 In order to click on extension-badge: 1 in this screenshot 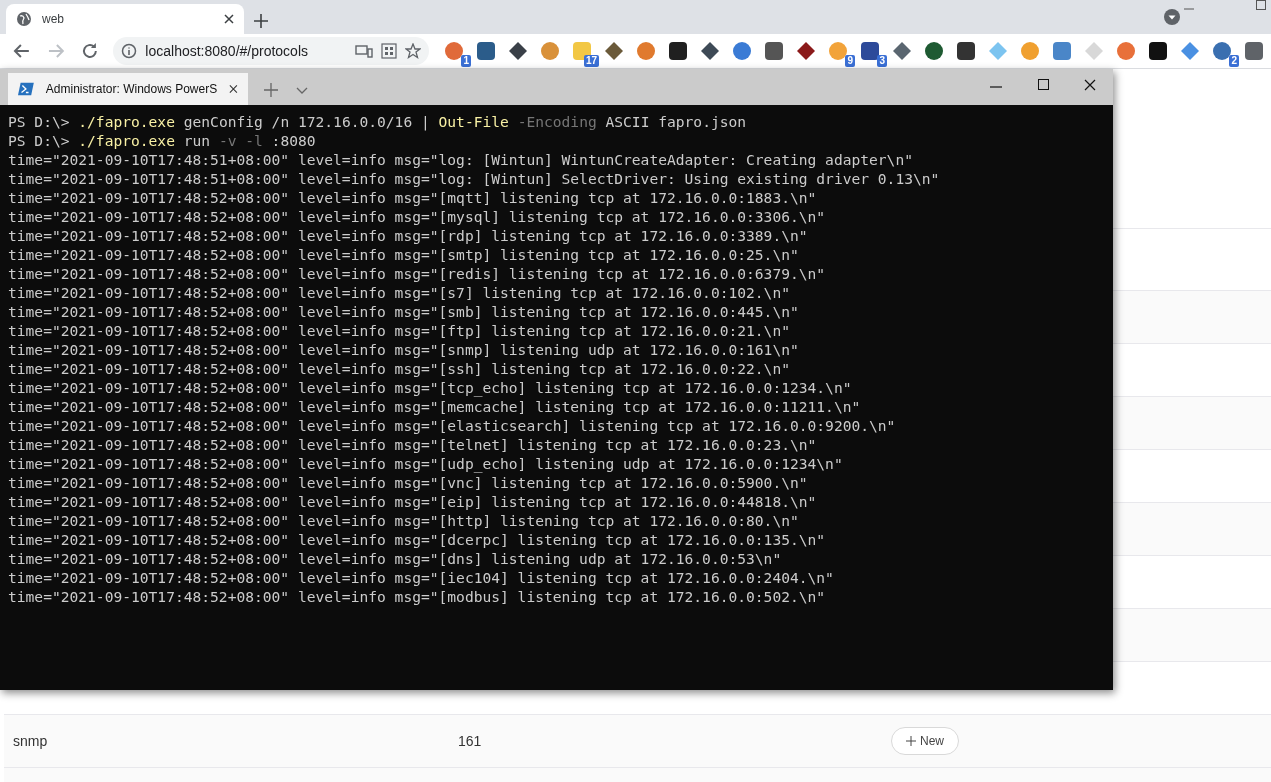, I will do `click(466, 60)`.